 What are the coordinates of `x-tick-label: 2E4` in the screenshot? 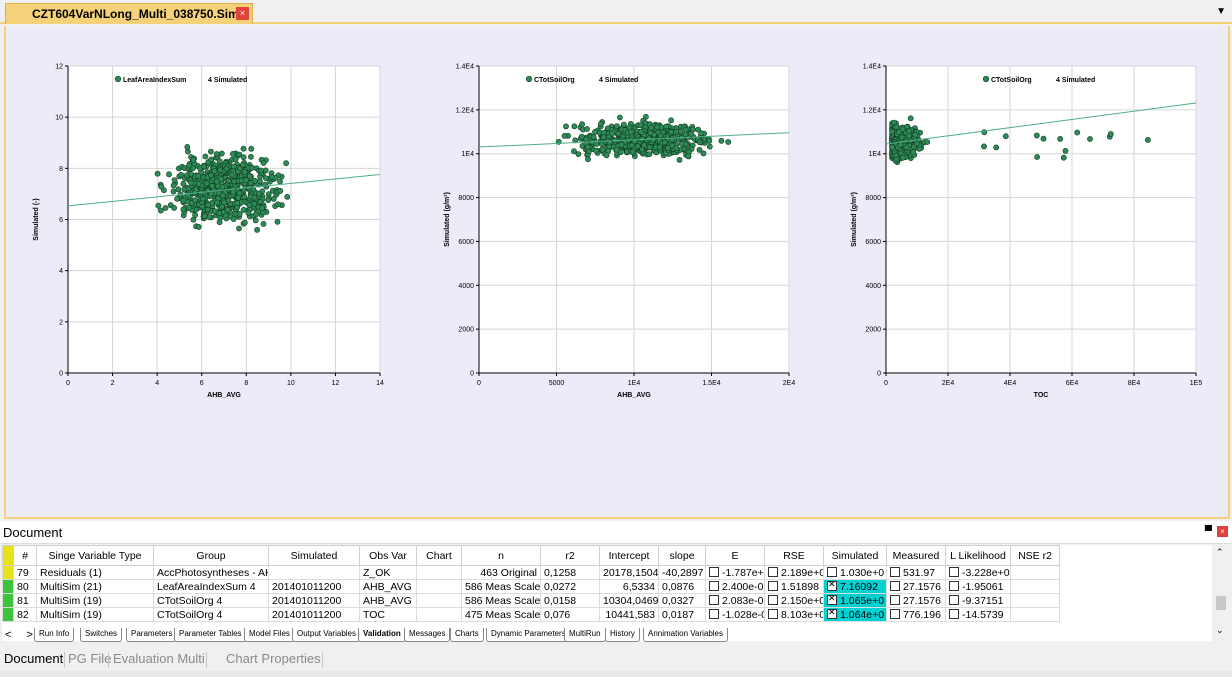 It's located at (789, 383).